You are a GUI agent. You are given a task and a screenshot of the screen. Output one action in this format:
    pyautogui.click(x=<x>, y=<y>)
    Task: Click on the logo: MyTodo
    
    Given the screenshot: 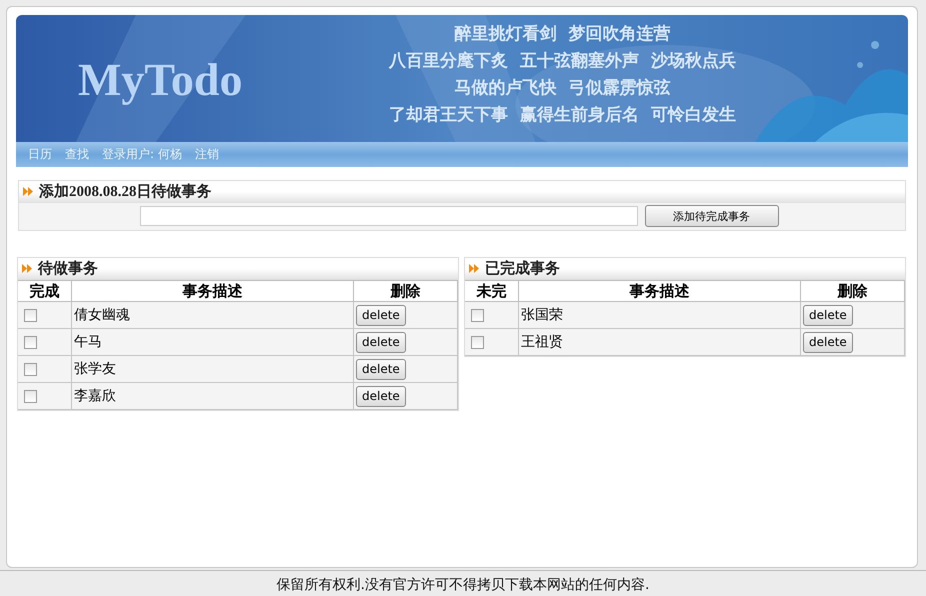 What is the action you would take?
    pyautogui.click(x=160, y=80)
    